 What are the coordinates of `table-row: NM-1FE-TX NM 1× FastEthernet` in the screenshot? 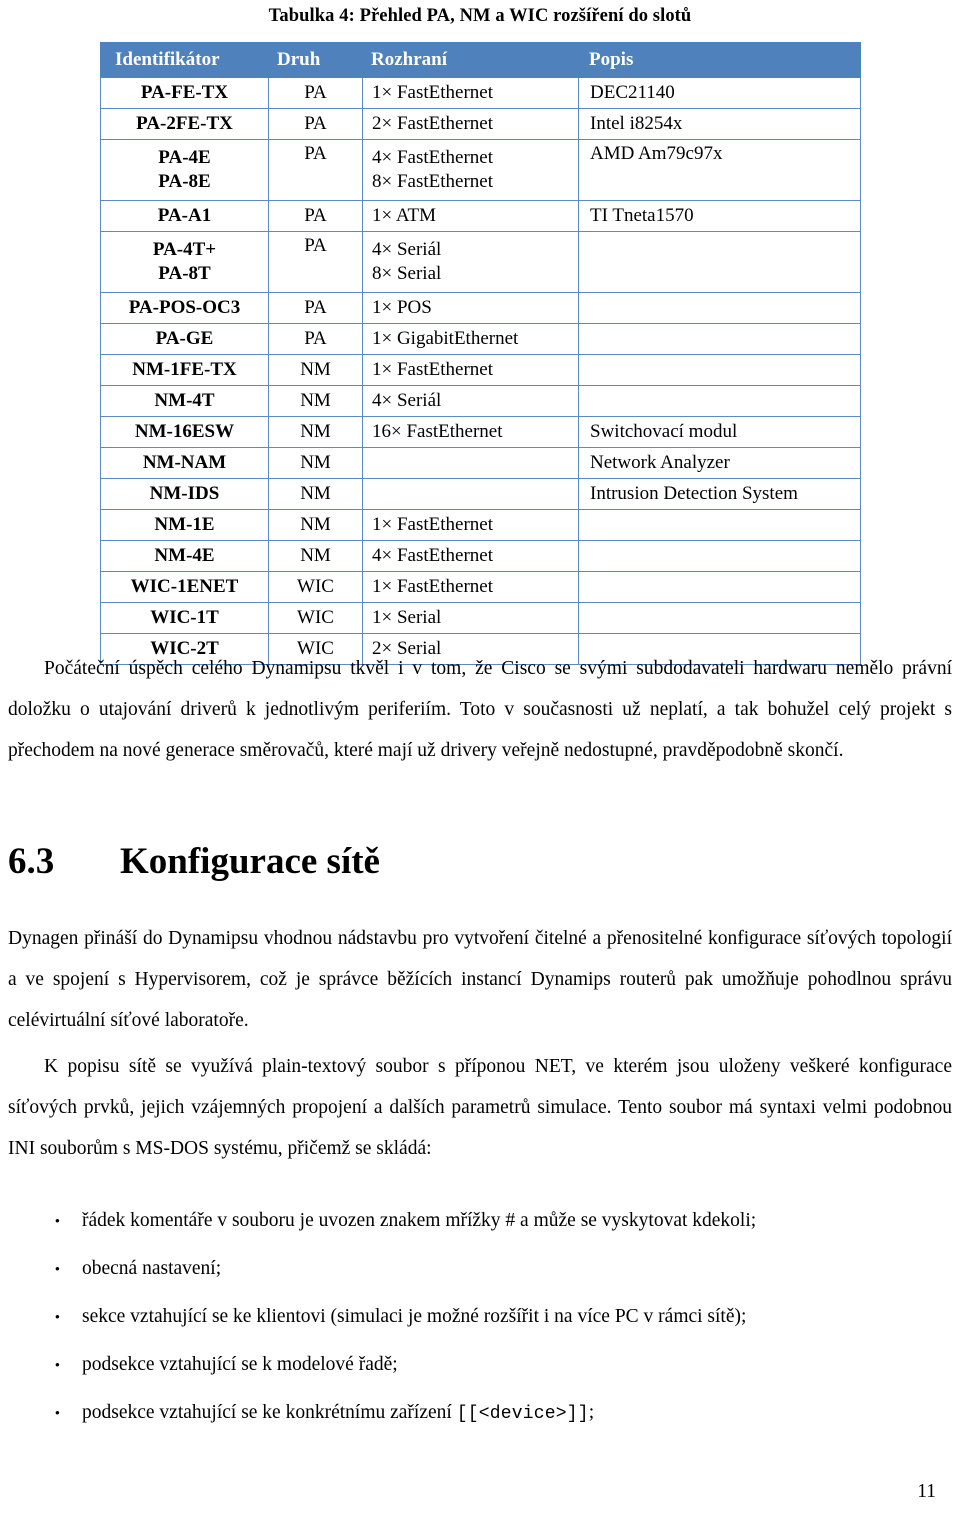 It's located at (480, 370).